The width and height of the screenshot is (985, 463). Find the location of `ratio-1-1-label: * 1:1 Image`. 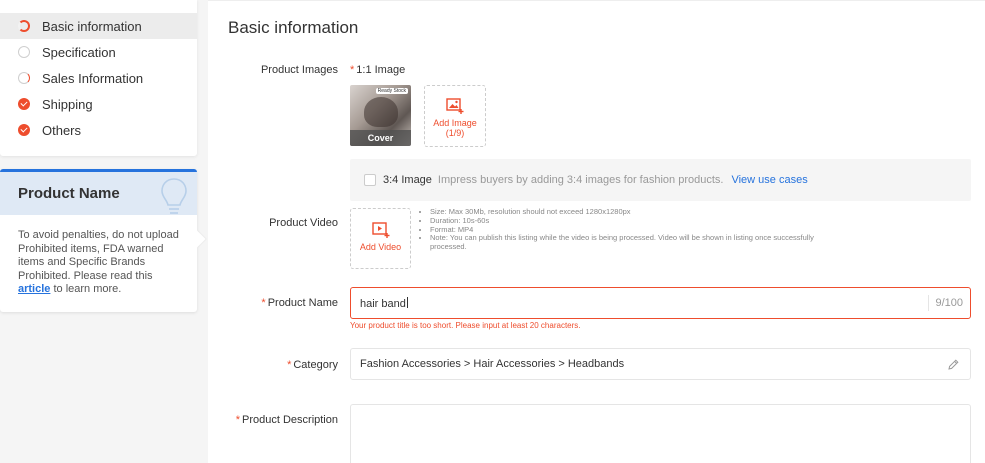

ratio-1-1-label: * 1:1 Image is located at coordinates (378, 70).